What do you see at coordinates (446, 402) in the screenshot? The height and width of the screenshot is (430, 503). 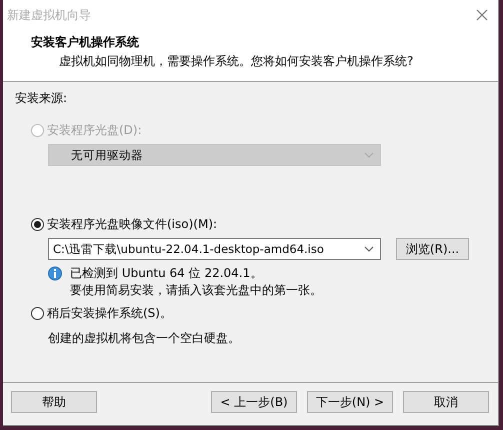 I see `dialog-button: 取消` at bounding box center [446, 402].